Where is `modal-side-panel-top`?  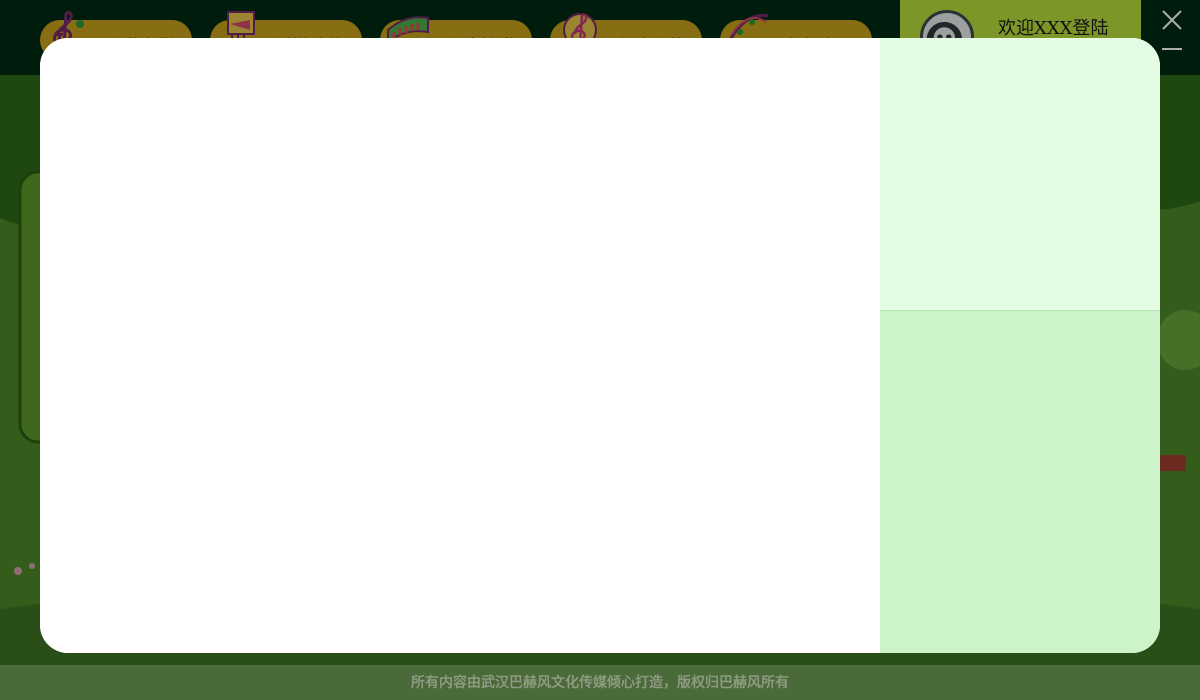
modal-side-panel-top is located at coordinates (1020, 174).